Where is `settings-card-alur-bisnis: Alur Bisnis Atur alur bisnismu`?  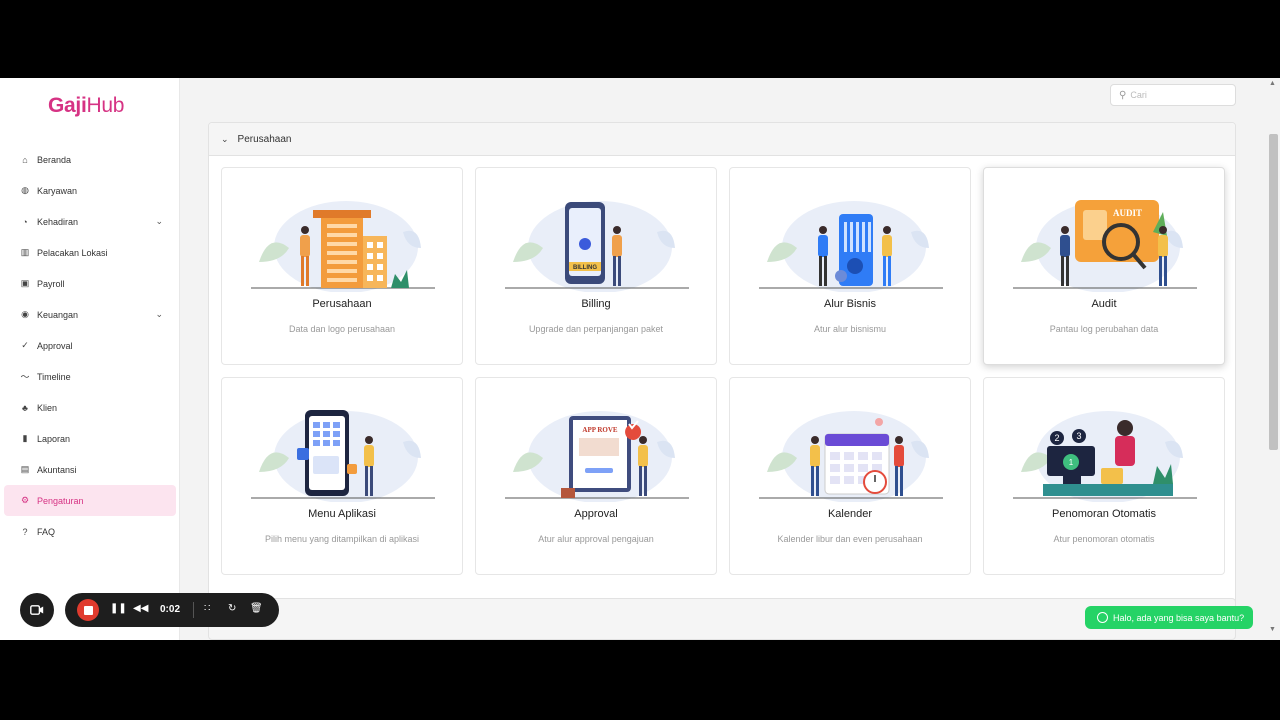 settings-card-alur-bisnis: Alur Bisnis Atur alur bisnismu is located at coordinates (850, 266).